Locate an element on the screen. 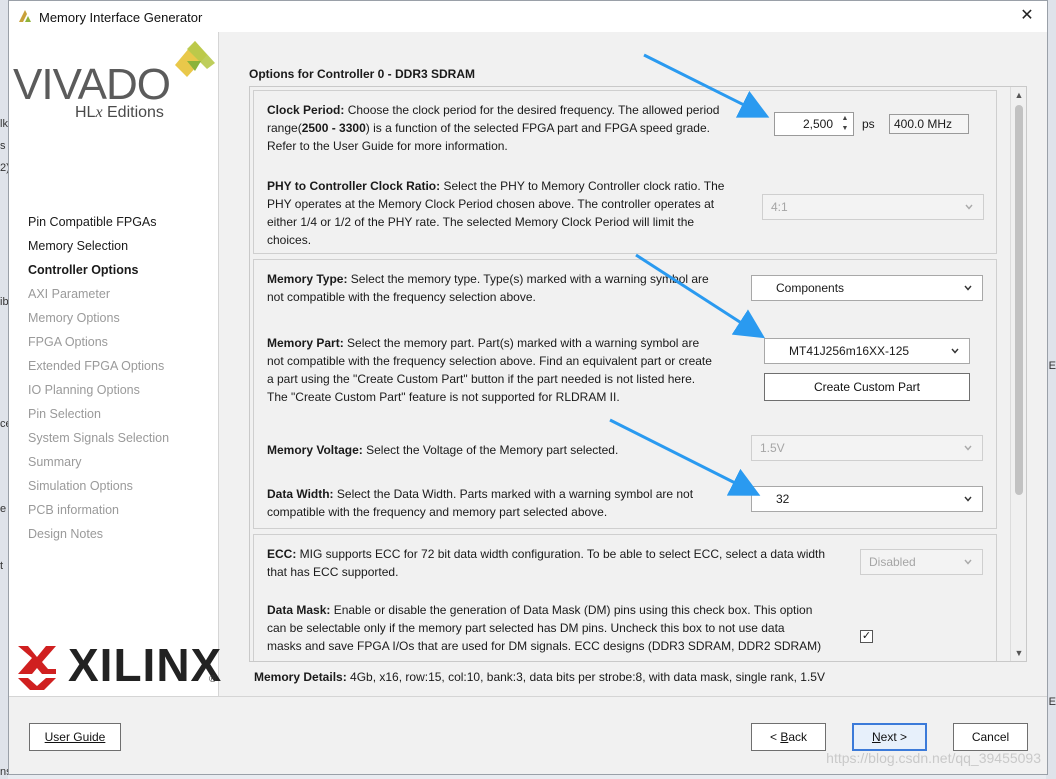  xilinx-wordmark: XILINX is located at coordinates (145, 665).